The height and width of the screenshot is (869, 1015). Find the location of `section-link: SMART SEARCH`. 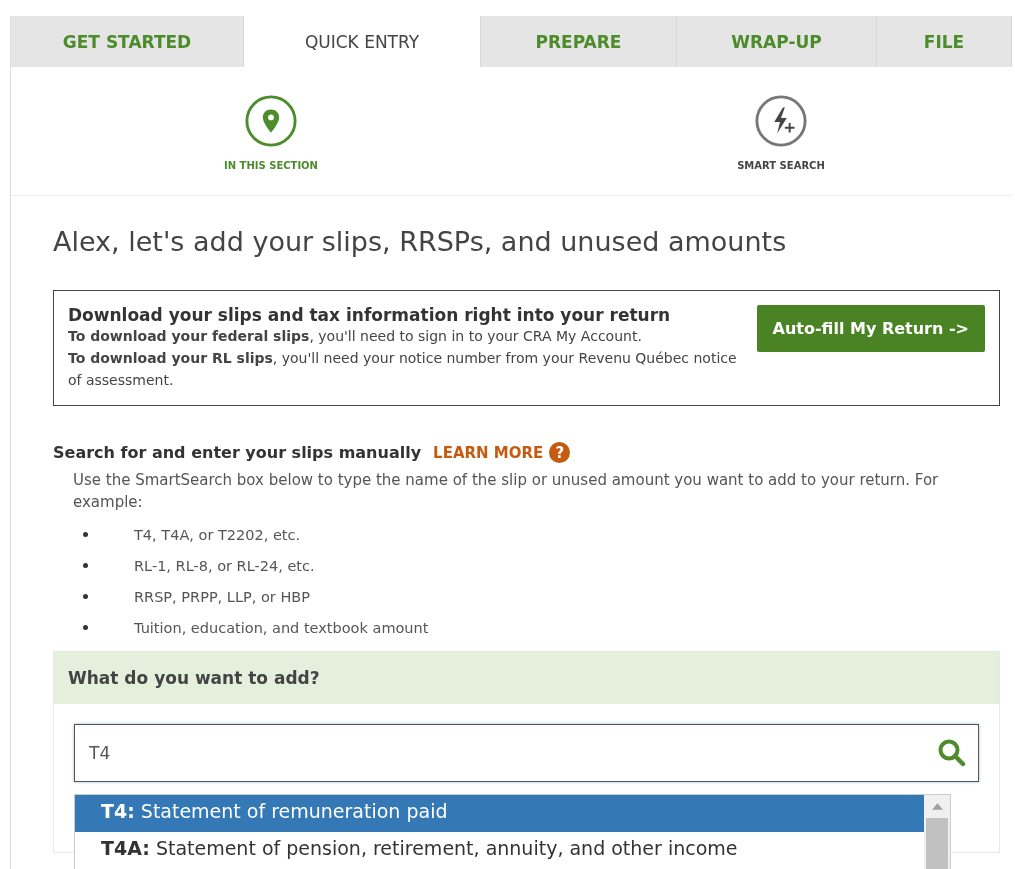

section-link: SMART SEARCH is located at coordinates (781, 131).